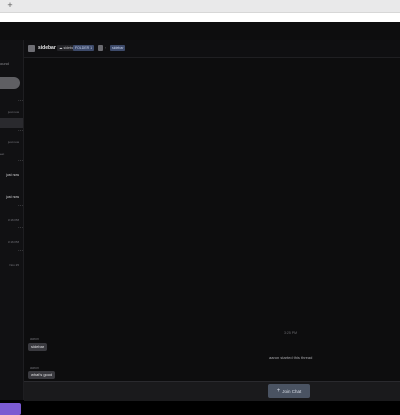 This screenshot has height=415, width=400. Describe the element at coordinates (100, 48) in the screenshot. I see `square-icon` at that location.